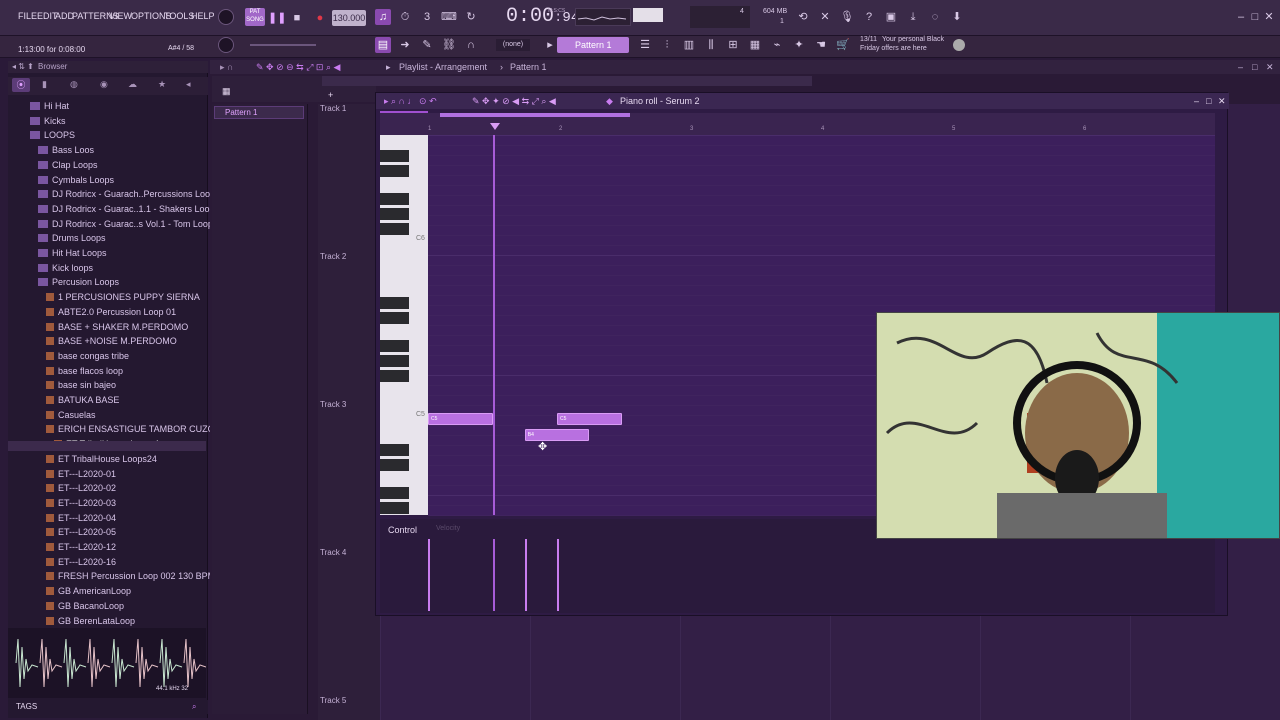 This screenshot has width=1280, height=720. I want to click on tags-search-icon: ⌕, so click(194, 707).